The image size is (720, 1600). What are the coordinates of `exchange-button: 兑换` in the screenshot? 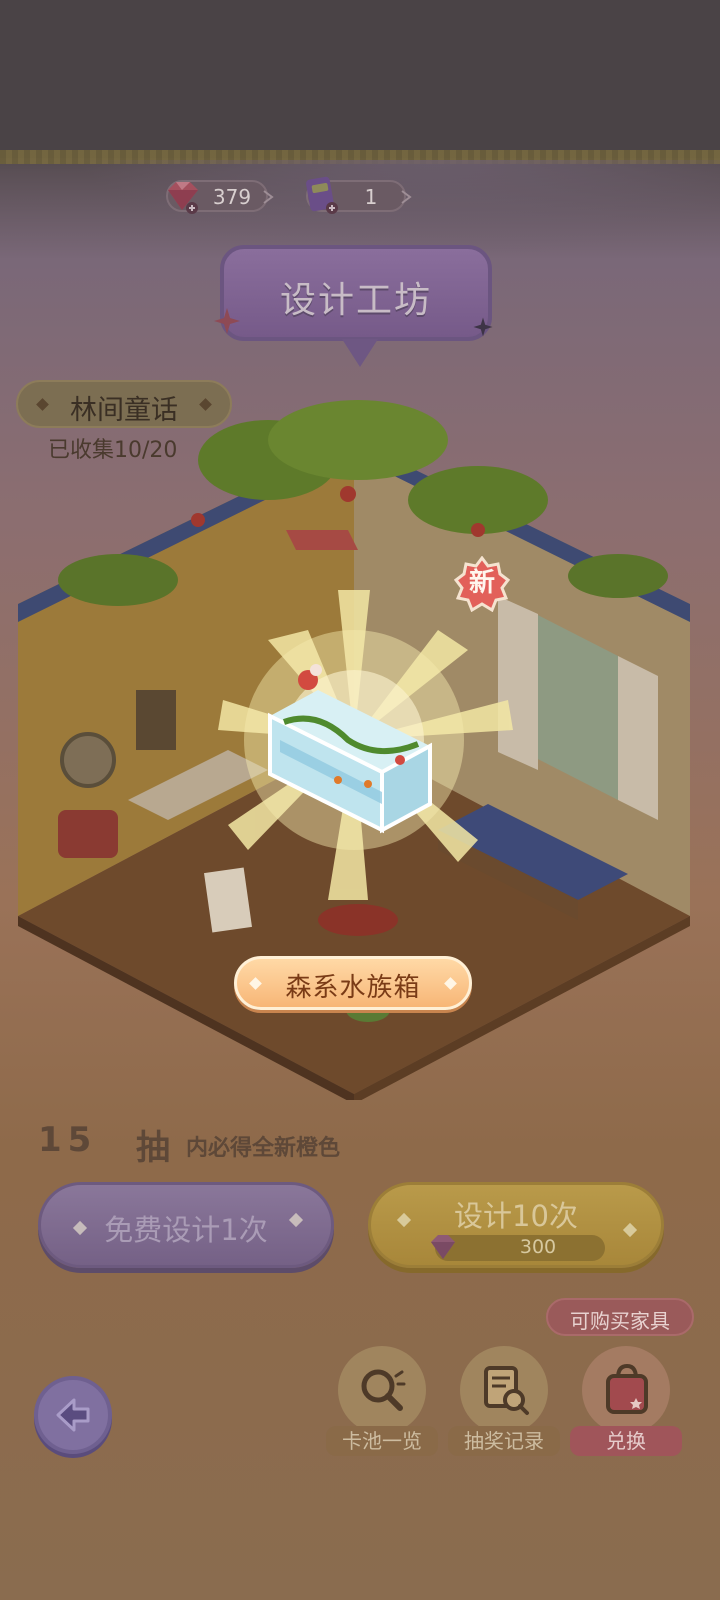 It's located at (626, 1402).